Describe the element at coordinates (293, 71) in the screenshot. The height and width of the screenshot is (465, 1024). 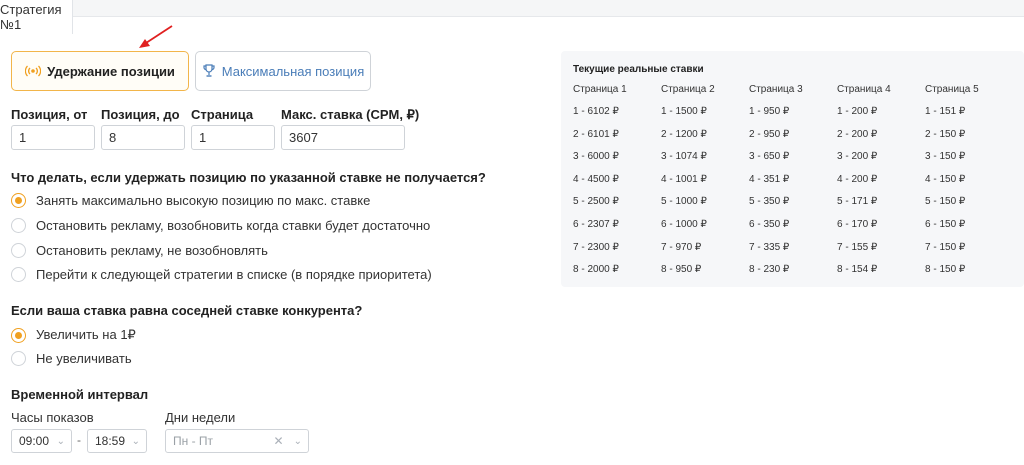
I see `max-position-label: Максимальная позиция` at that location.